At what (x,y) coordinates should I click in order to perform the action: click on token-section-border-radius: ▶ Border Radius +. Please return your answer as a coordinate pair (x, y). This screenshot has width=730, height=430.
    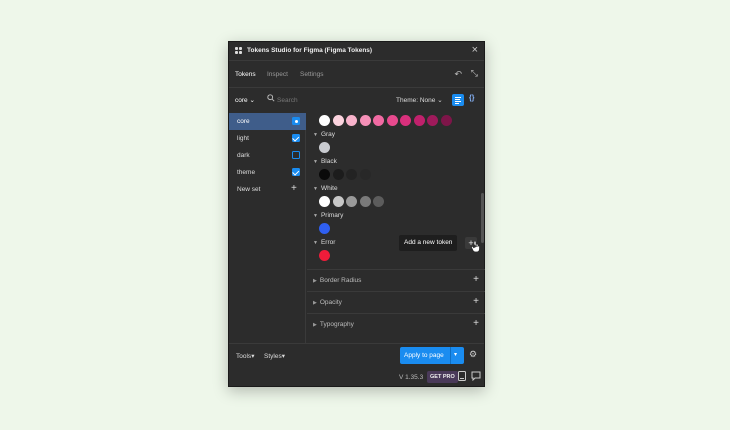
    Looking at the image, I should click on (396, 280).